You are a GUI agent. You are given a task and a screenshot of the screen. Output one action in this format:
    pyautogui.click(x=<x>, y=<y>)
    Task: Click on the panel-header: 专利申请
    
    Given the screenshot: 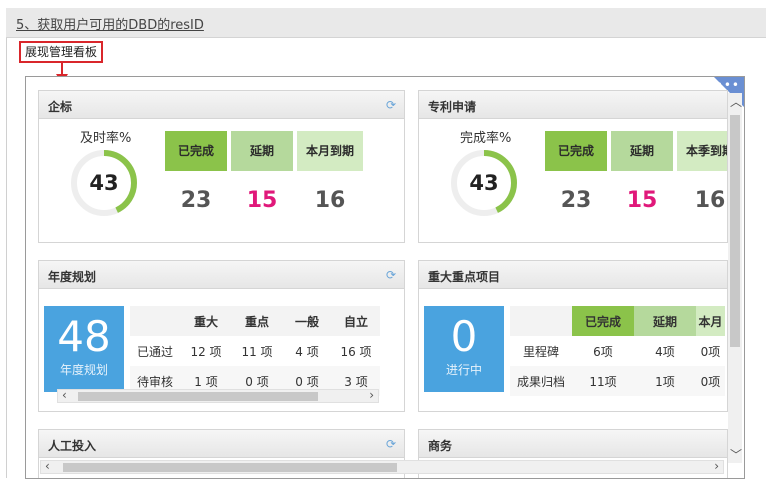 What is the action you would take?
    pyautogui.click(x=573, y=105)
    